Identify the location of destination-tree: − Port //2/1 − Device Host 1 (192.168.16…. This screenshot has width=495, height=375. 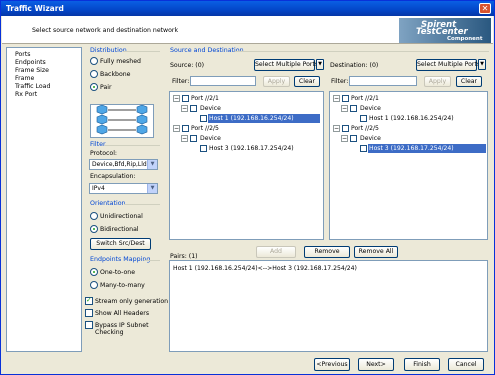
(408, 165).